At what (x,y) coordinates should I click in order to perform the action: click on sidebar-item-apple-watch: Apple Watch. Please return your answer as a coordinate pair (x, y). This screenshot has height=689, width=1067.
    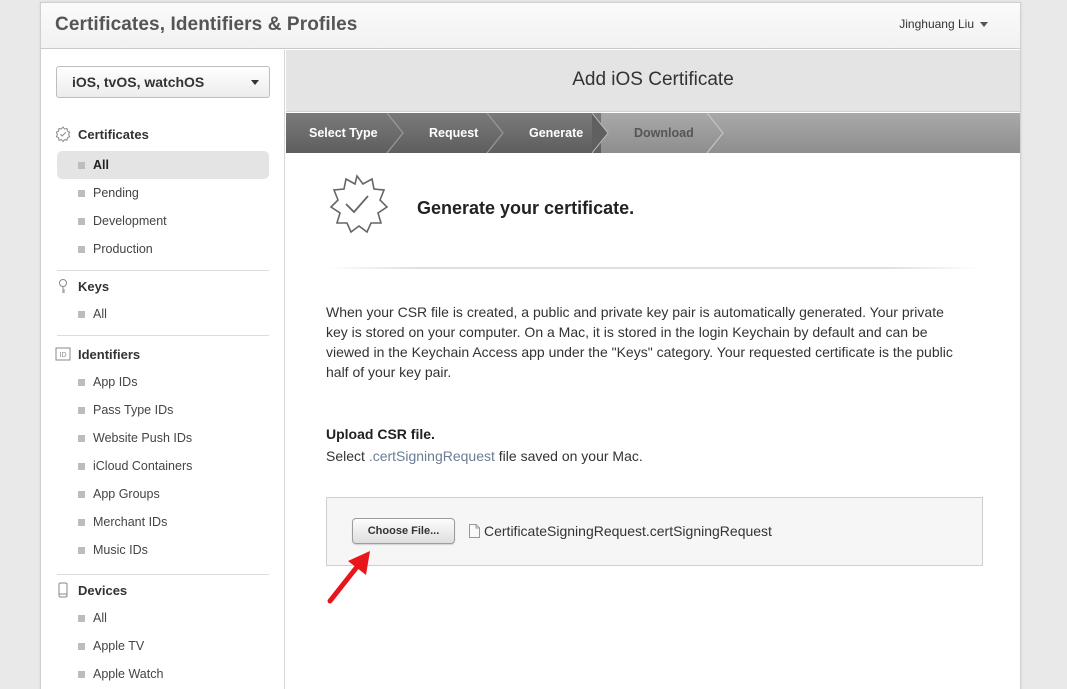
    Looking at the image, I should click on (163, 674).